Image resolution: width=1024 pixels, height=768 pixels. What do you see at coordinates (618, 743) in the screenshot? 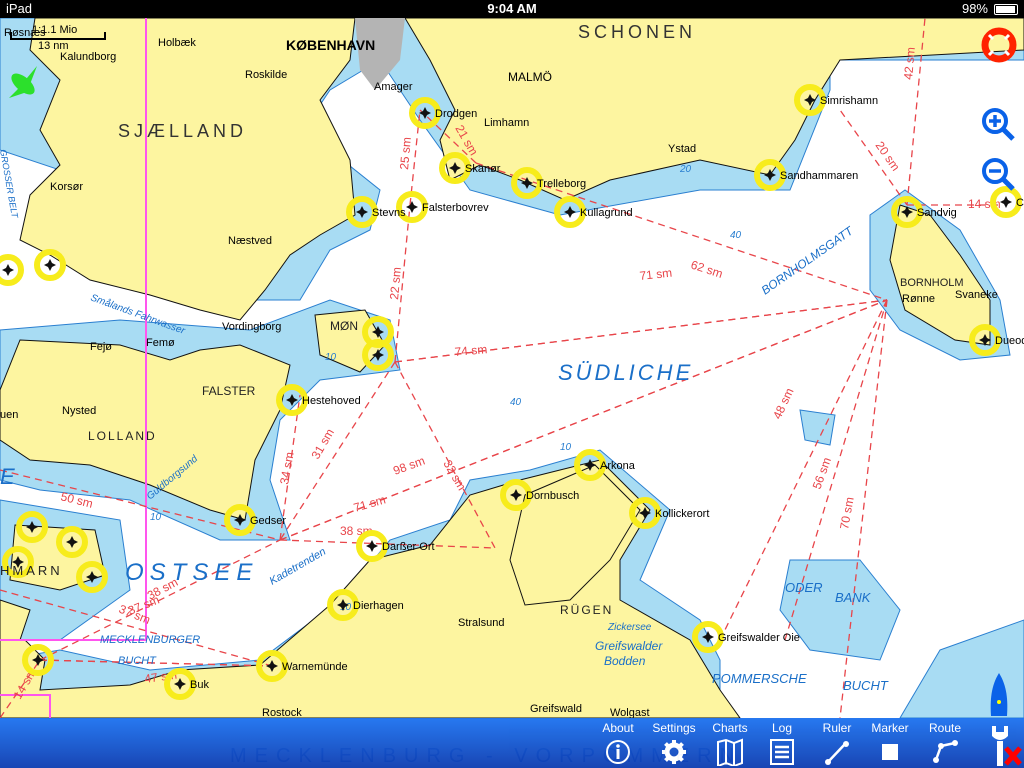
I see `toolbar-about-button: About` at bounding box center [618, 743].